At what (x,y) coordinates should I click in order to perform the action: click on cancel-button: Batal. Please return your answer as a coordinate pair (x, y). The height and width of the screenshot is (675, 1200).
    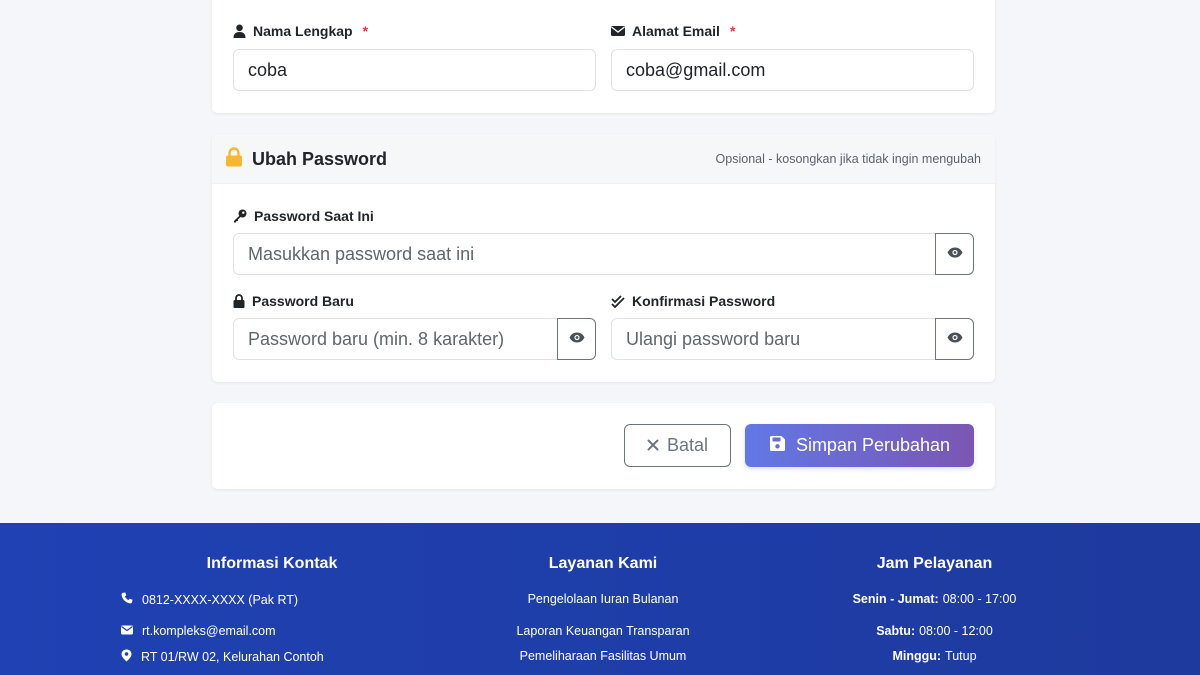
    Looking at the image, I should click on (677, 445).